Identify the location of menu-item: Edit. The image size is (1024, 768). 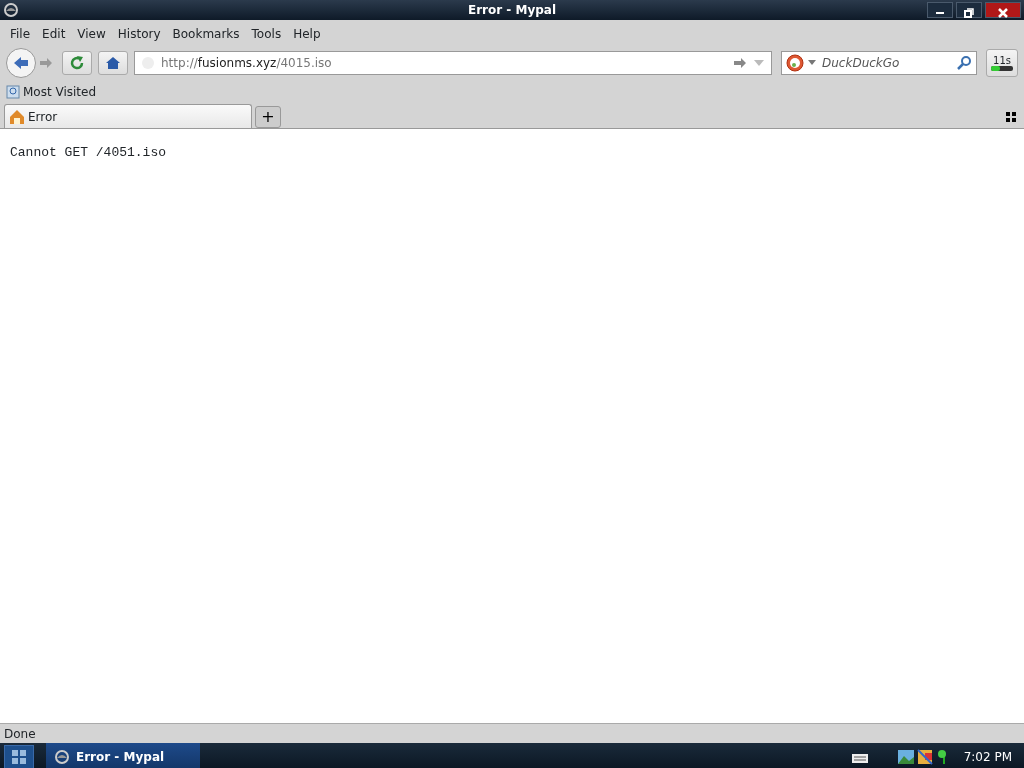
(54, 34).